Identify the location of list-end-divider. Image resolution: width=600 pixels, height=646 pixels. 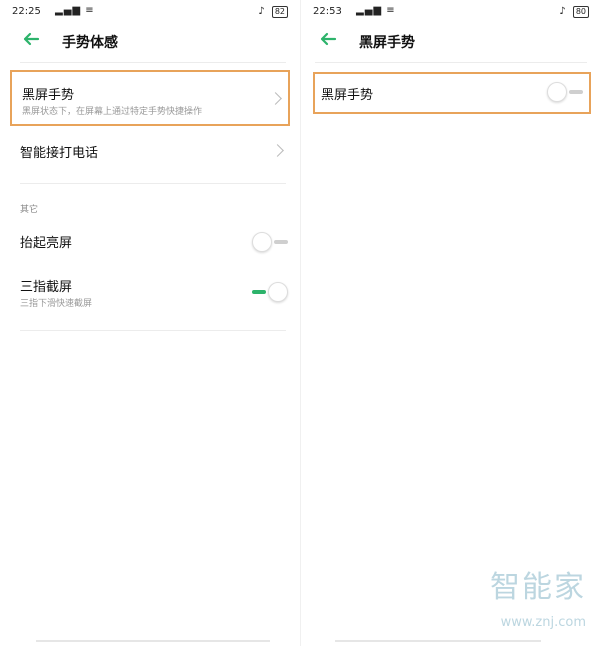
(153, 330).